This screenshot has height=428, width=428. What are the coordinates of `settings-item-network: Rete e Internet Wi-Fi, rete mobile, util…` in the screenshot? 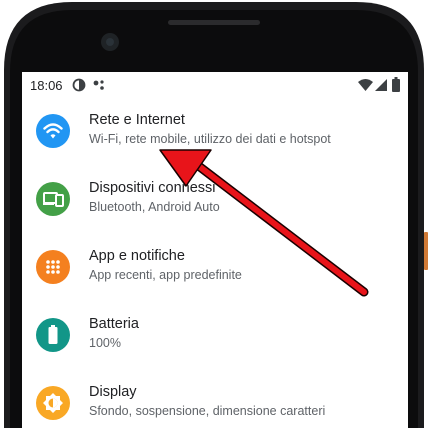 It's located at (215, 134).